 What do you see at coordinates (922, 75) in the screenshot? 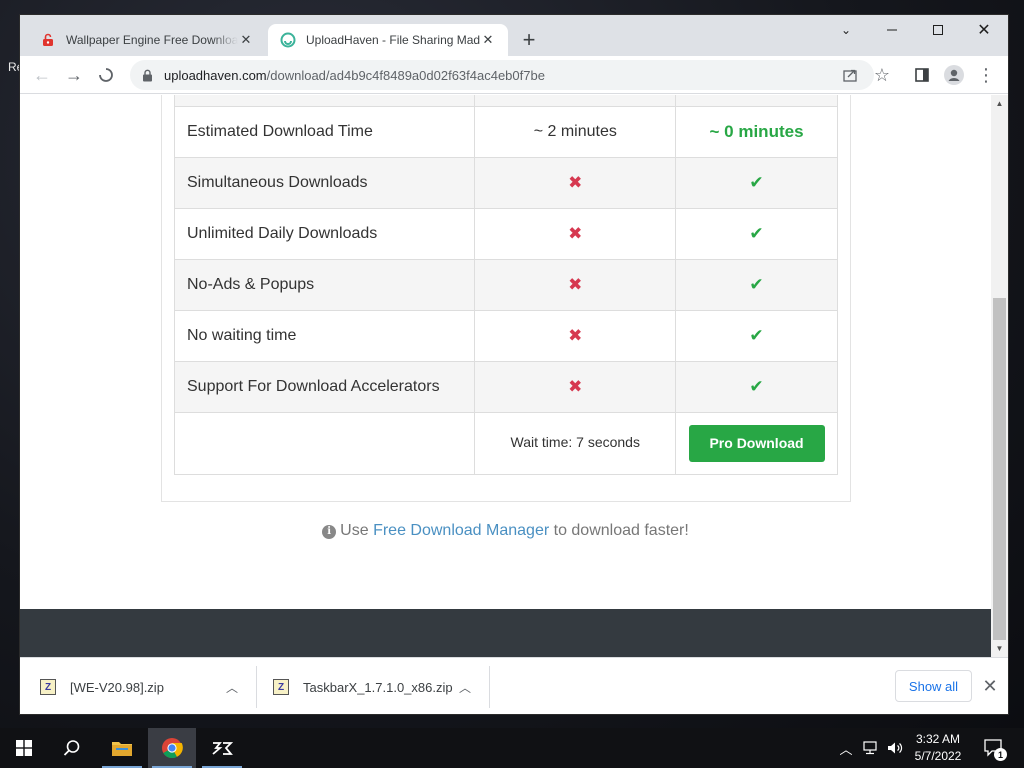
I see `side-panel-icon` at bounding box center [922, 75].